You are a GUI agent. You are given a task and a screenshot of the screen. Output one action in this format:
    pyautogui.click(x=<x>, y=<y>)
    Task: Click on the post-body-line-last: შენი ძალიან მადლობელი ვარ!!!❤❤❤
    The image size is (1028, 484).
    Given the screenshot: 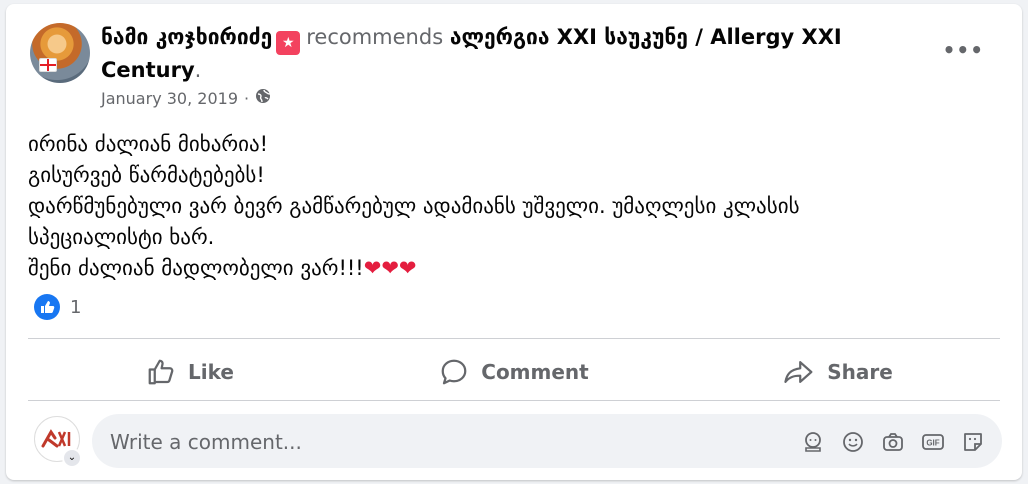 What is the action you would take?
    pyautogui.click(x=508, y=268)
    